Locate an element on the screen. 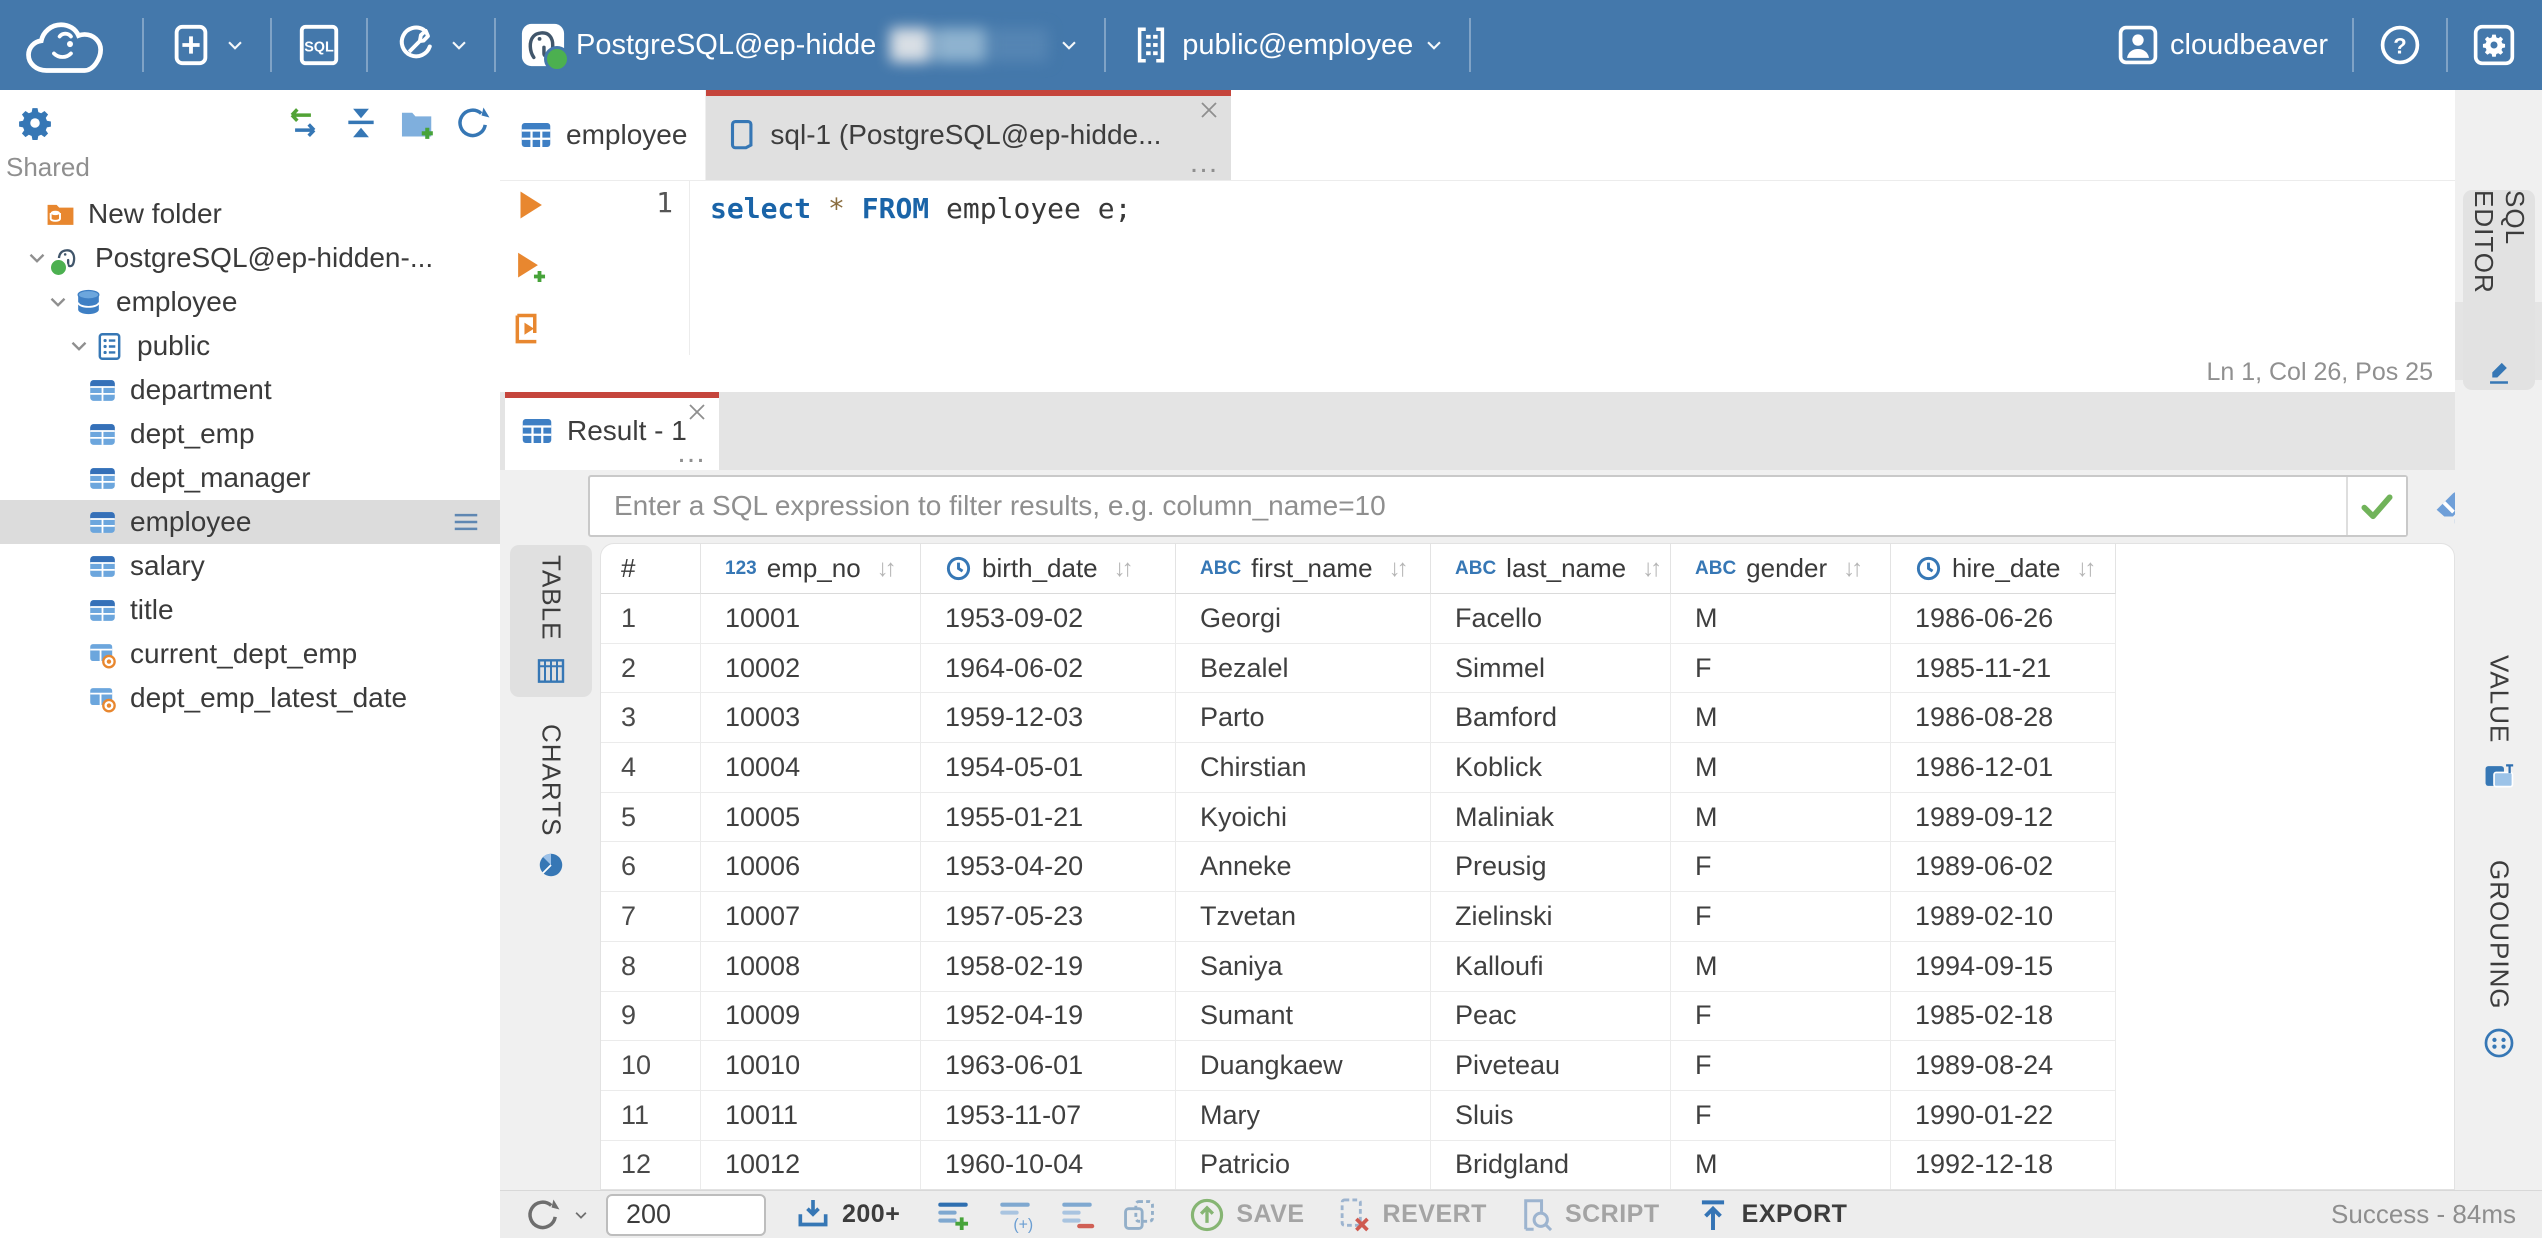 The width and height of the screenshot is (2542, 1238). cell: 1952-04-19 is located at coordinates (1048, 1016).